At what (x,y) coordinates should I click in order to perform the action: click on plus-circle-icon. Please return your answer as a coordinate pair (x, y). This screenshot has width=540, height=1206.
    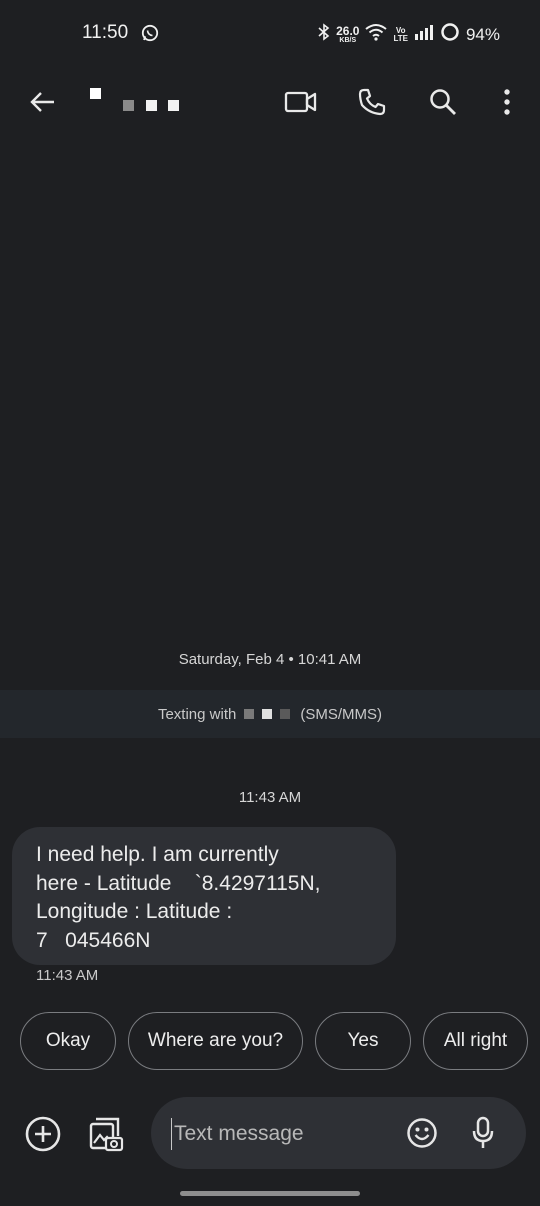
    Looking at the image, I should click on (43, 1134).